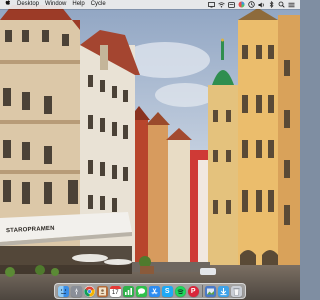 This screenshot has width=320, height=300. What do you see at coordinates (224, 291) in the screenshot?
I see `downloads-icon` at bounding box center [224, 291].